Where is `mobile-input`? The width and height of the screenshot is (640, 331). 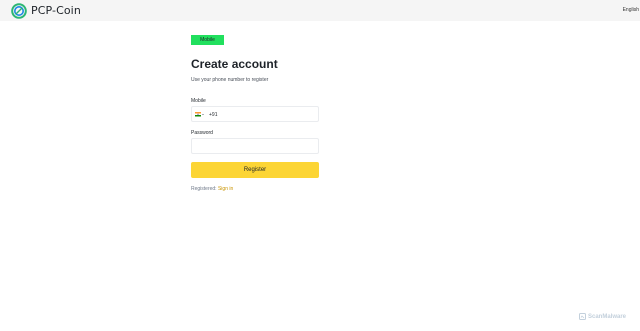 mobile-input is located at coordinates (268, 115).